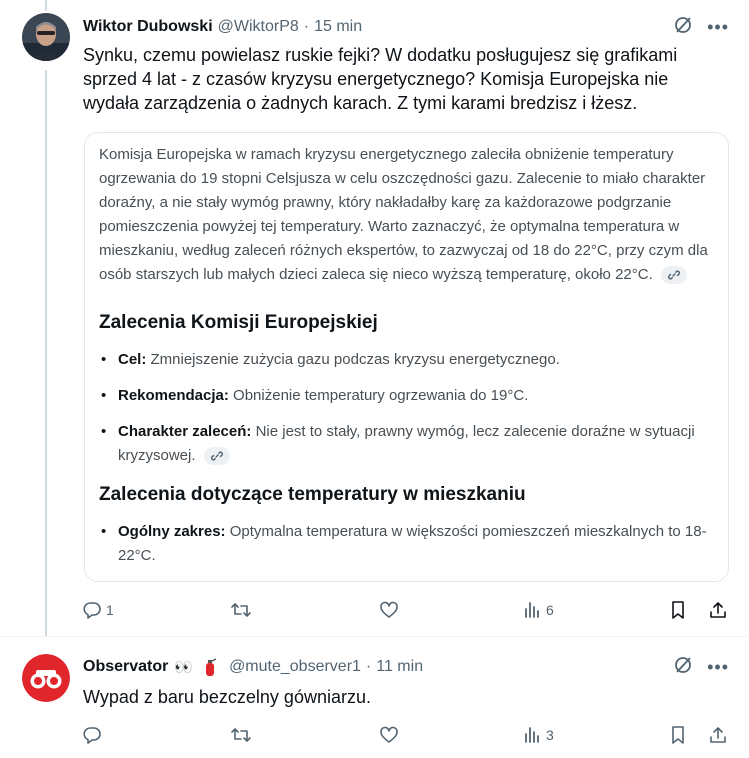 The image size is (749, 758). I want to click on author-name: Observator, so click(125, 667).